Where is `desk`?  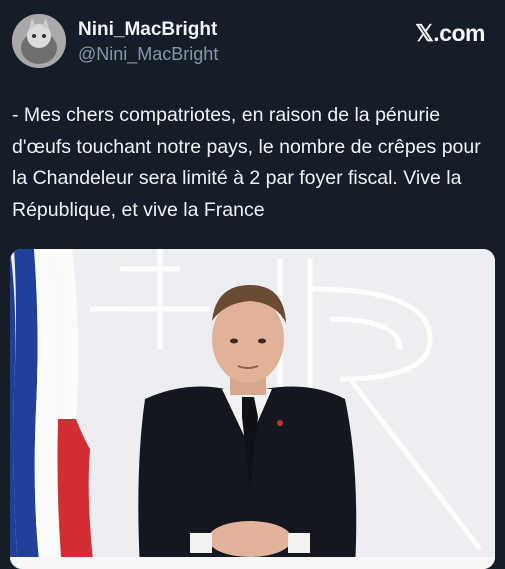
desk is located at coordinates (252, 563).